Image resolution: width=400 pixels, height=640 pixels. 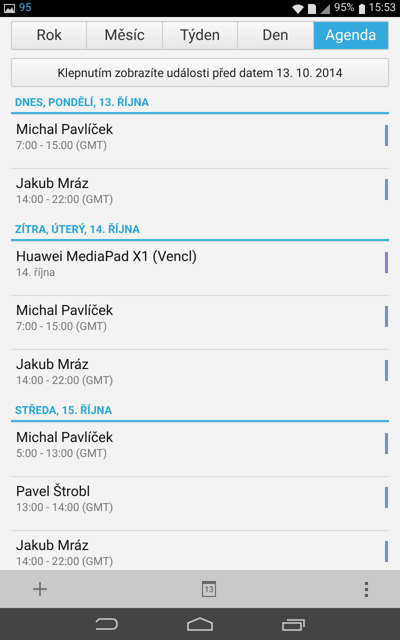 What do you see at coordinates (106, 624) in the screenshot?
I see `back-icon` at bounding box center [106, 624].